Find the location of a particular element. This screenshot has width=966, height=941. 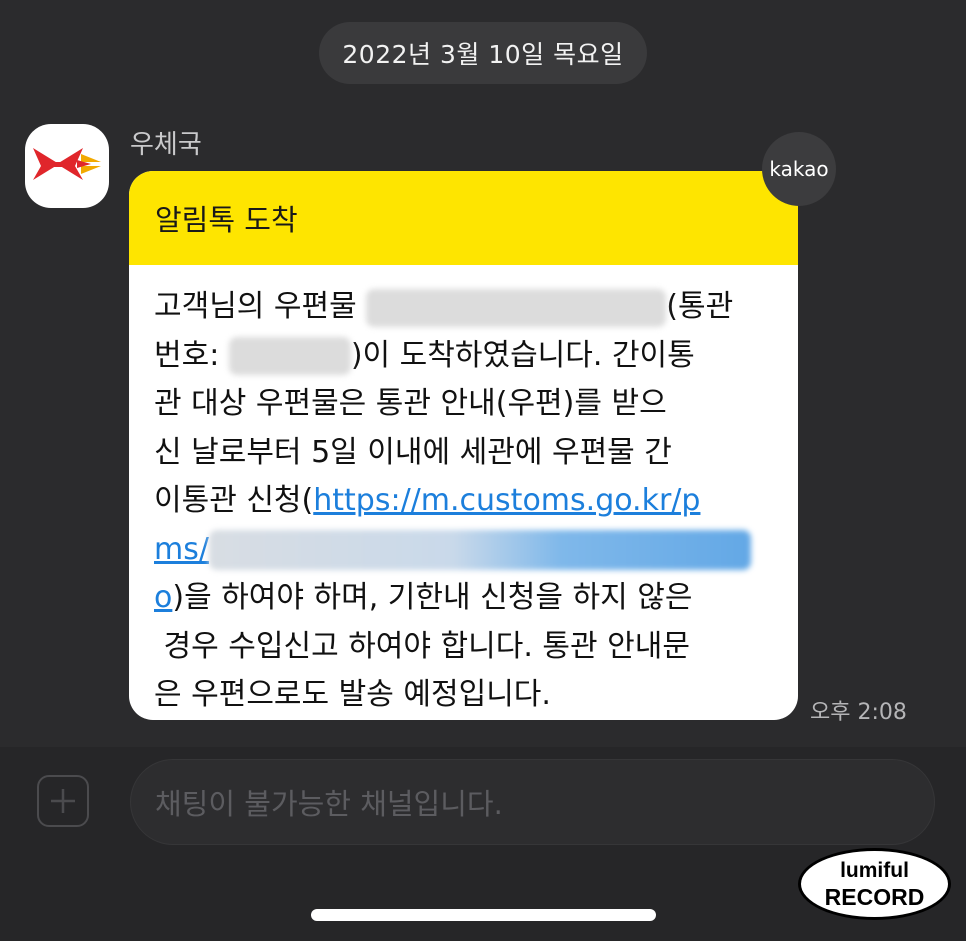

message-line: 경우 수입신고 하여야 합니다. 통관 안내문 is located at coordinates (466, 647).